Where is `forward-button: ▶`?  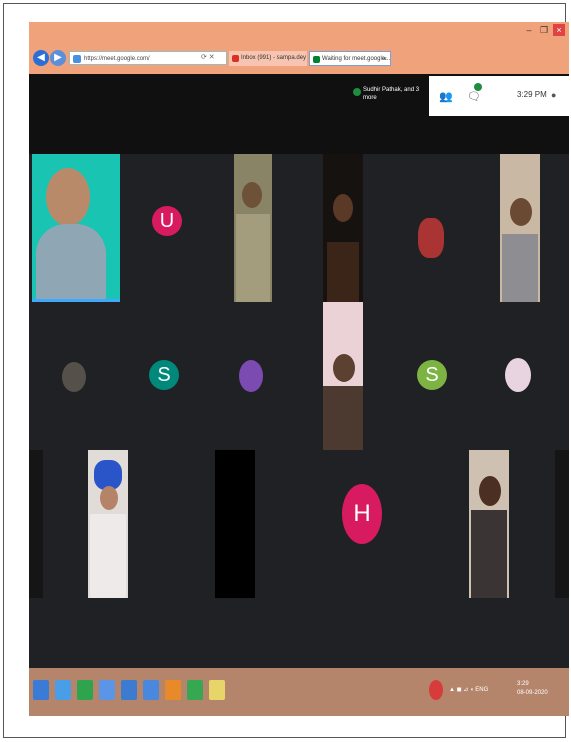 forward-button: ▶ is located at coordinates (58, 58).